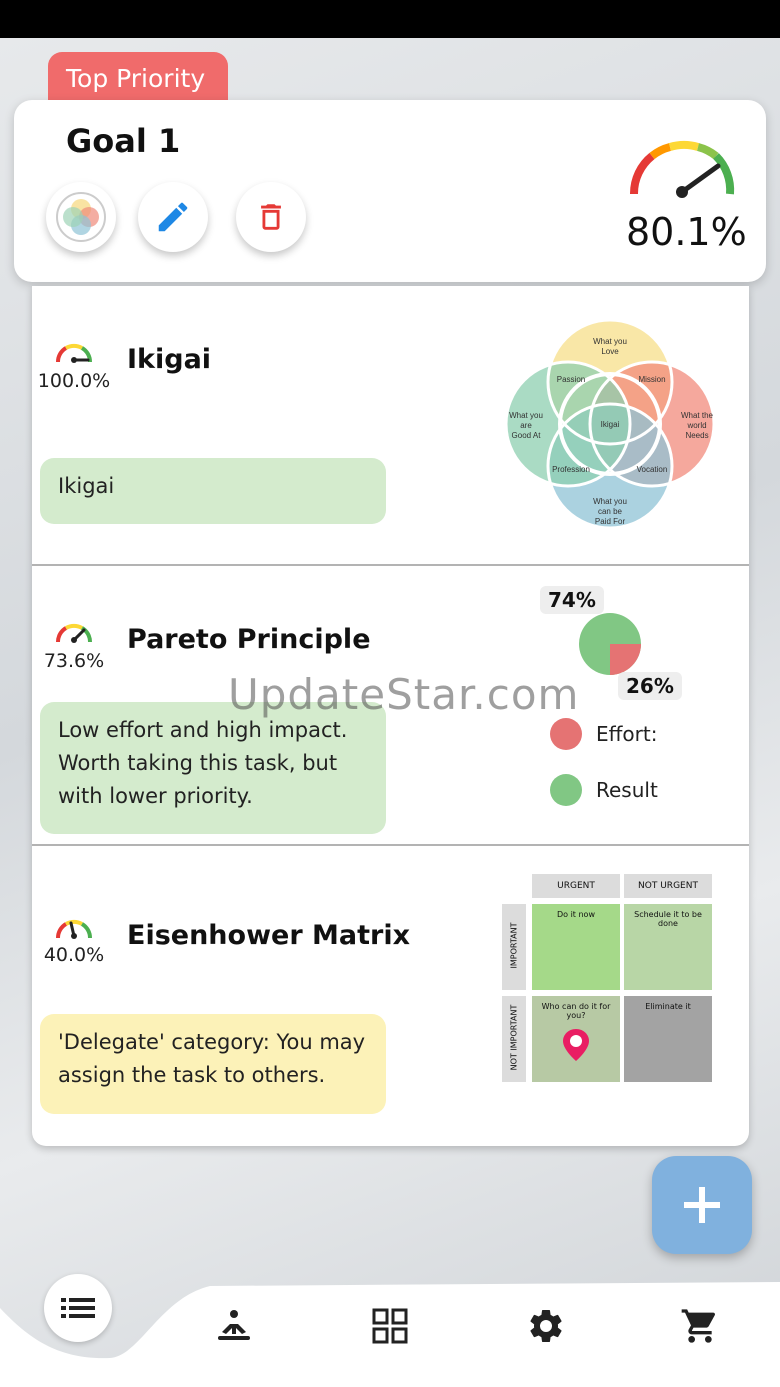 This screenshot has height=1387, width=780. What do you see at coordinates (700, 1326) in the screenshot?
I see `cart-icon` at bounding box center [700, 1326].